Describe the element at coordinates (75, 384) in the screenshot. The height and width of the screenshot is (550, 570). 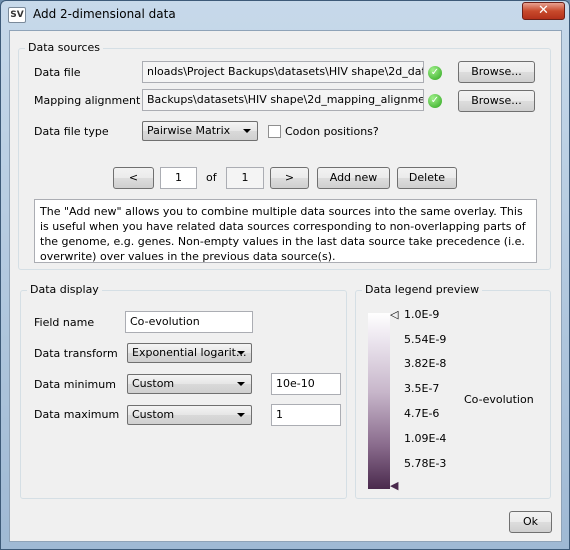
I see `data-minimum-label: Data minimum` at that location.